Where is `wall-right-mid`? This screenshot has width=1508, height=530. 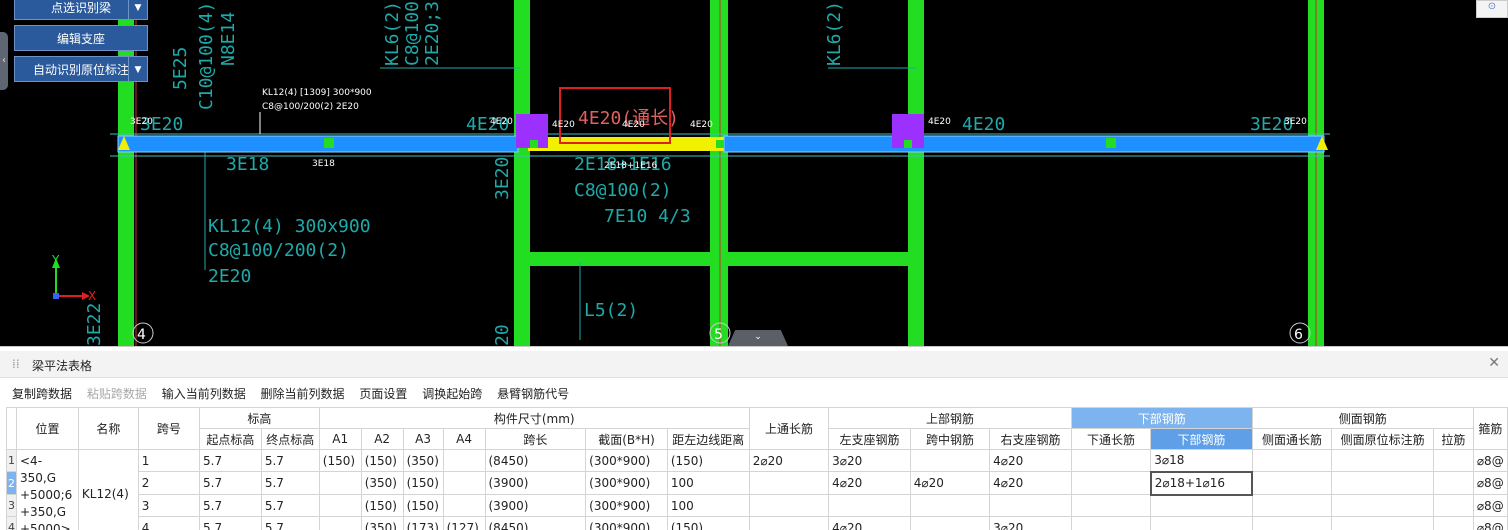
wall-right-mid is located at coordinates (916, 173).